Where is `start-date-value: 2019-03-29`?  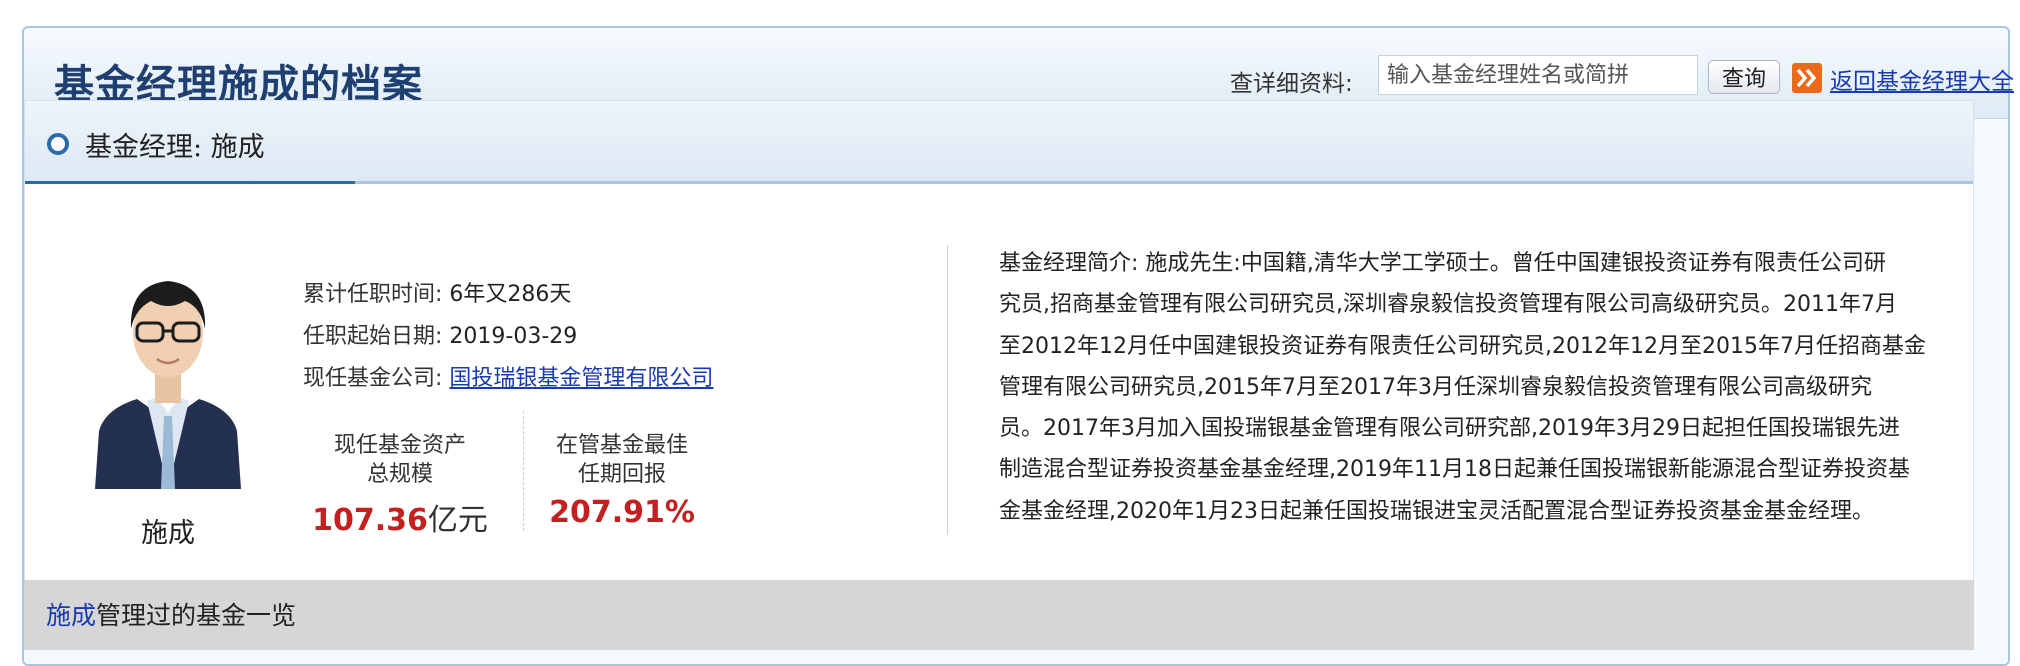
start-date-value: 2019-03-29 is located at coordinates (513, 336).